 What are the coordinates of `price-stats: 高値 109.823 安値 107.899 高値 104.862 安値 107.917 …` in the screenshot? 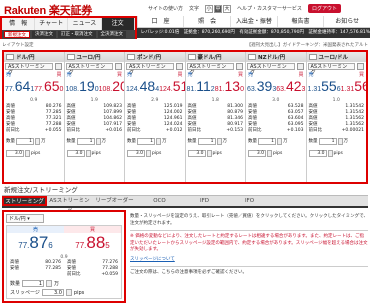 It's located at (94, 118).